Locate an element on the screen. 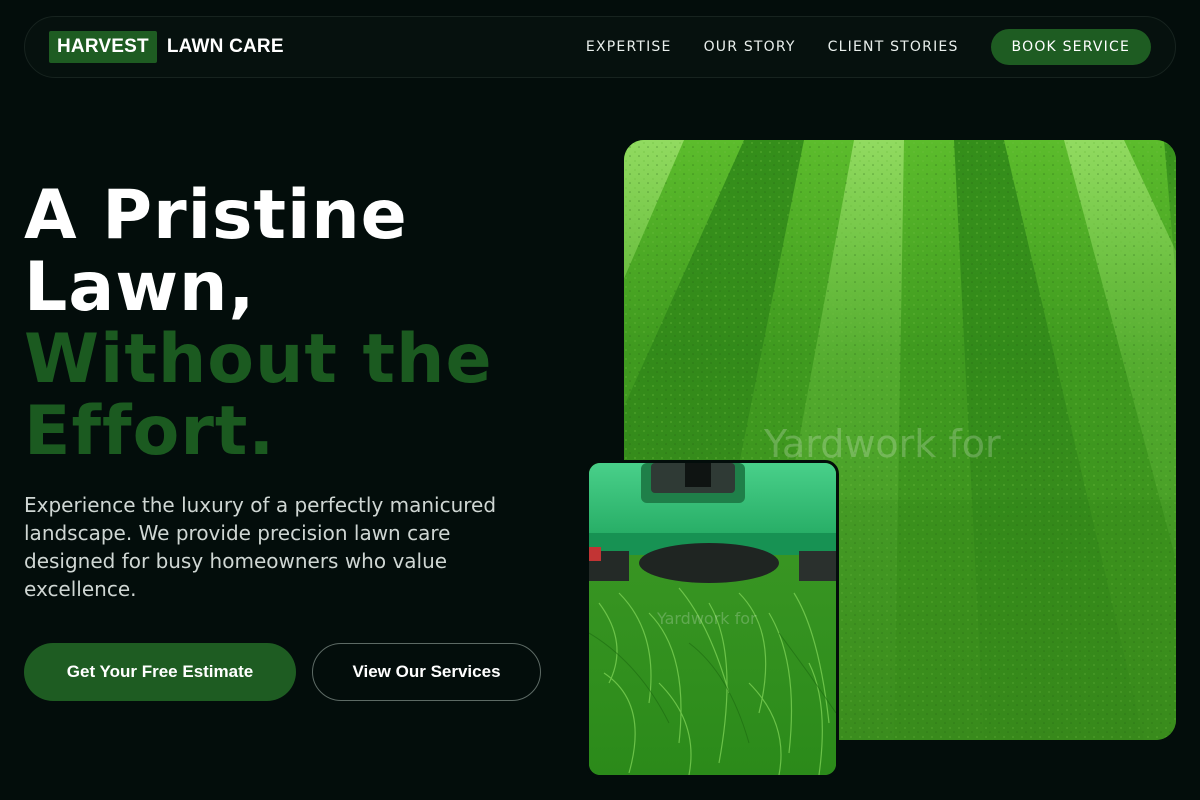 This screenshot has height=800, width=1200. headline-line-3: Without the is located at coordinates (258, 359).